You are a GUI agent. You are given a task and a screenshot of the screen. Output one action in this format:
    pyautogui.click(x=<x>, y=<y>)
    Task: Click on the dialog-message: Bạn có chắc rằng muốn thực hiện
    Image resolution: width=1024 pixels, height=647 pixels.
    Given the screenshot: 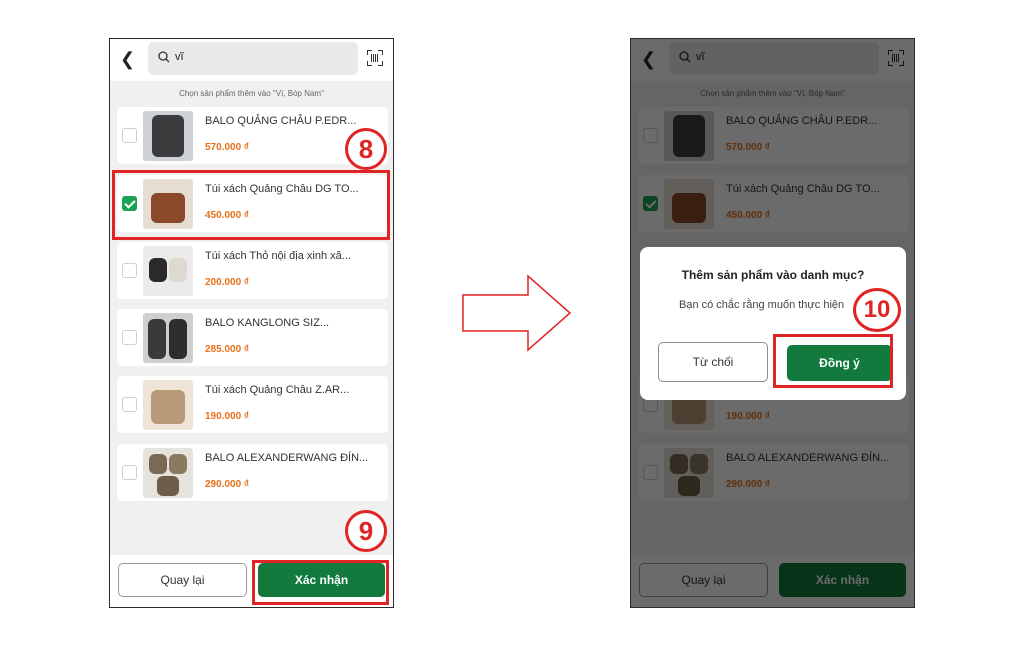 What is the action you would take?
    pyautogui.click(x=762, y=305)
    